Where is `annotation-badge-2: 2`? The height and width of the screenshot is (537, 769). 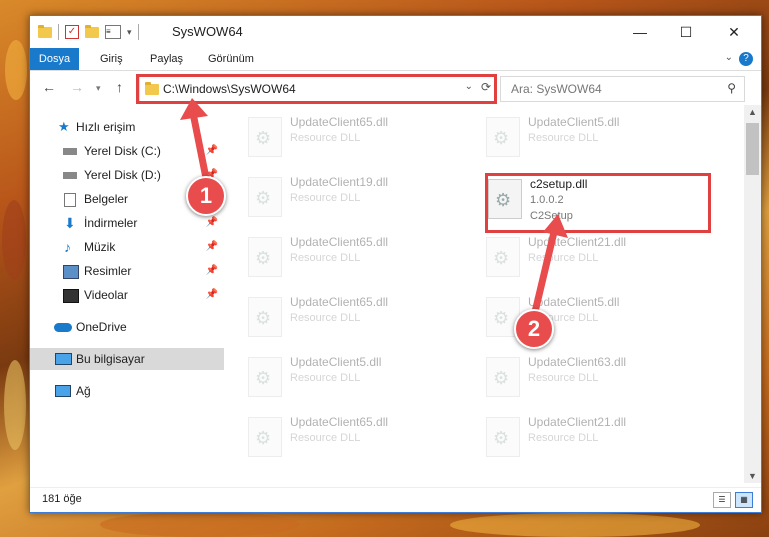
annotation-badge-2: 2 is located at coordinates (534, 329).